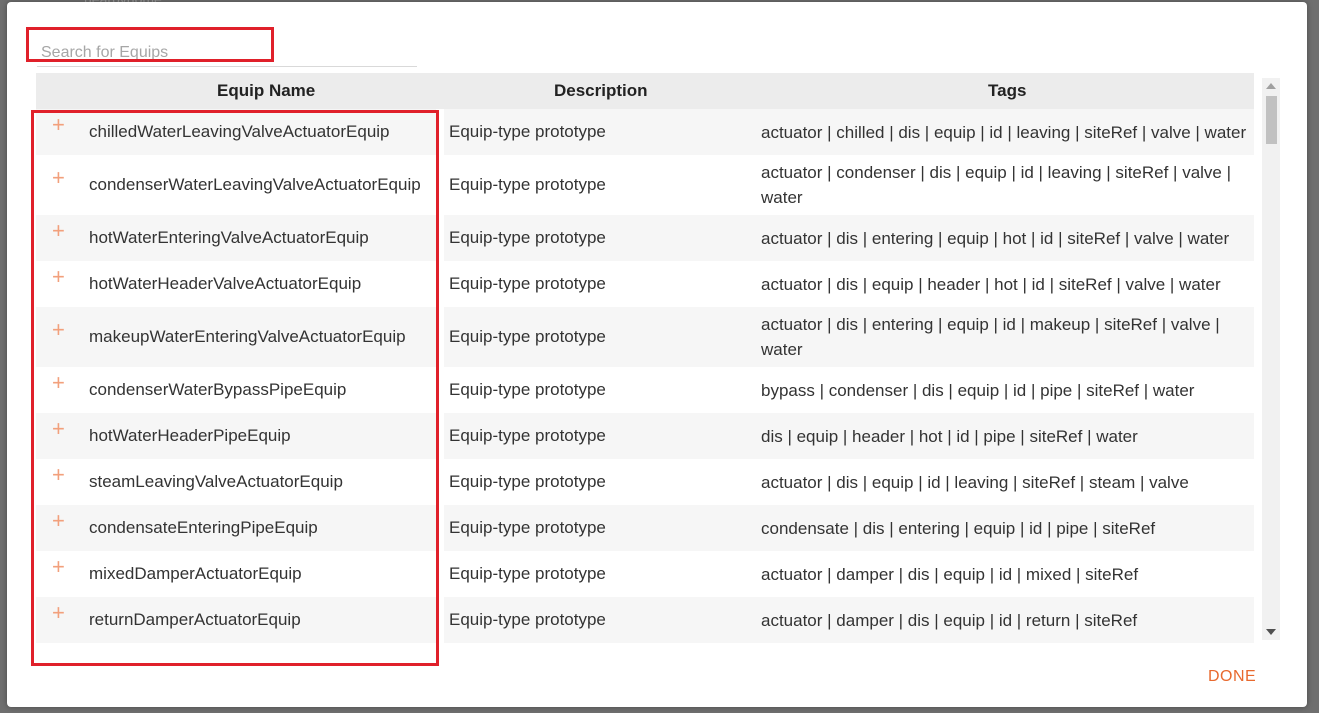  What do you see at coordinates (203, 527) in the screenshot?
I see `equip-name-cell: condensateEnteringPipeEquip` at bounding box center [203, 527].